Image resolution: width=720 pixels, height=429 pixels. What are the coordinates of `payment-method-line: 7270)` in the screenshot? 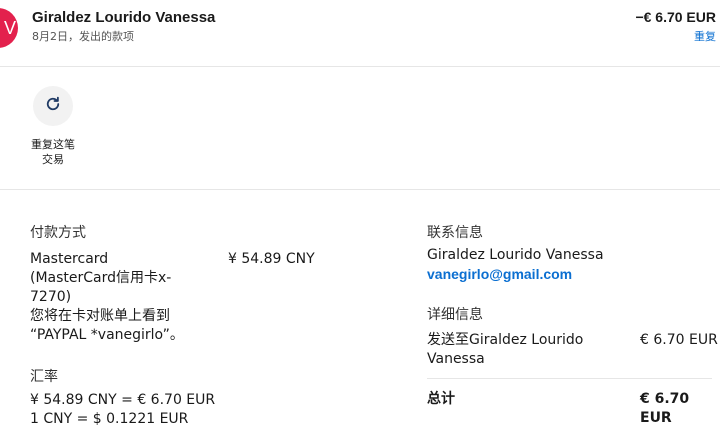 It's located at (51, 297).